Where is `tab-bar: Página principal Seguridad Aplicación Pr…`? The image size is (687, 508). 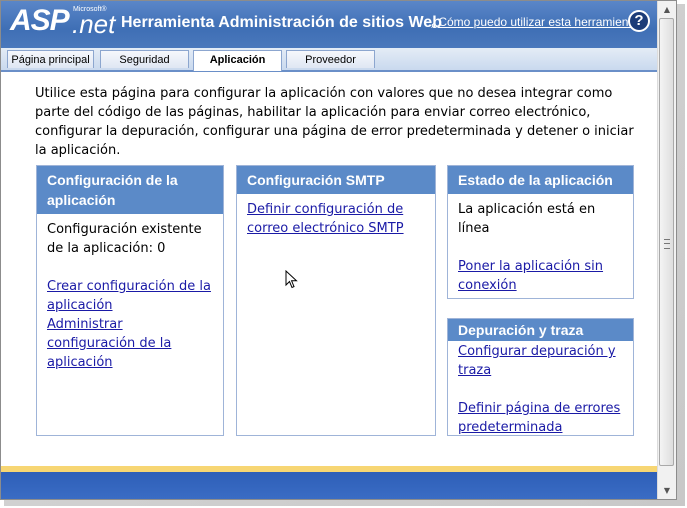 tab-bar: Página principal Seguridad Aplicación Pr… is located at coordinates (329, 60).